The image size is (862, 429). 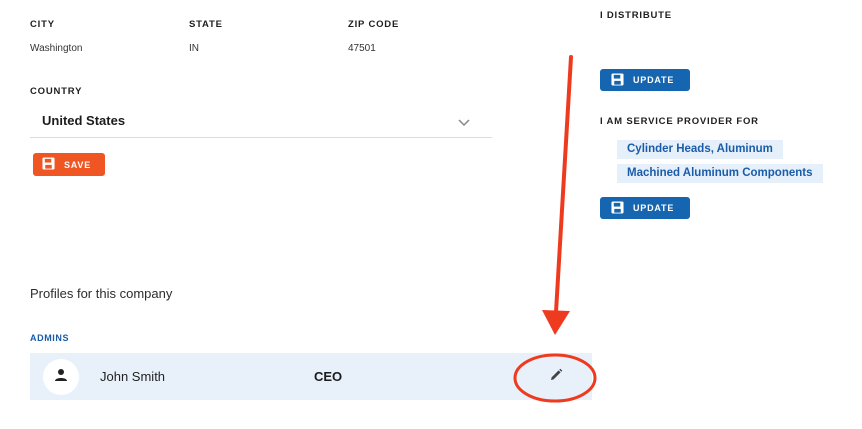 What do you see at coordinates (563, 184) in the screenshot?
I see `annotation-arrow` at bounding box center [563, 184].